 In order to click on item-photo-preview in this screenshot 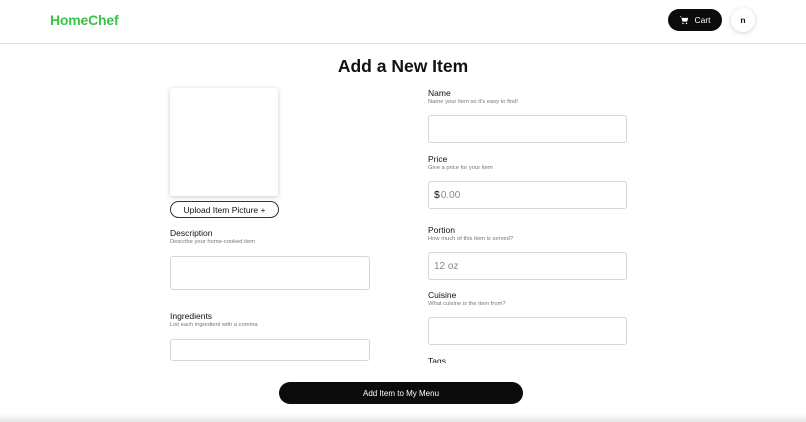, I will do `click(224, 142)`.